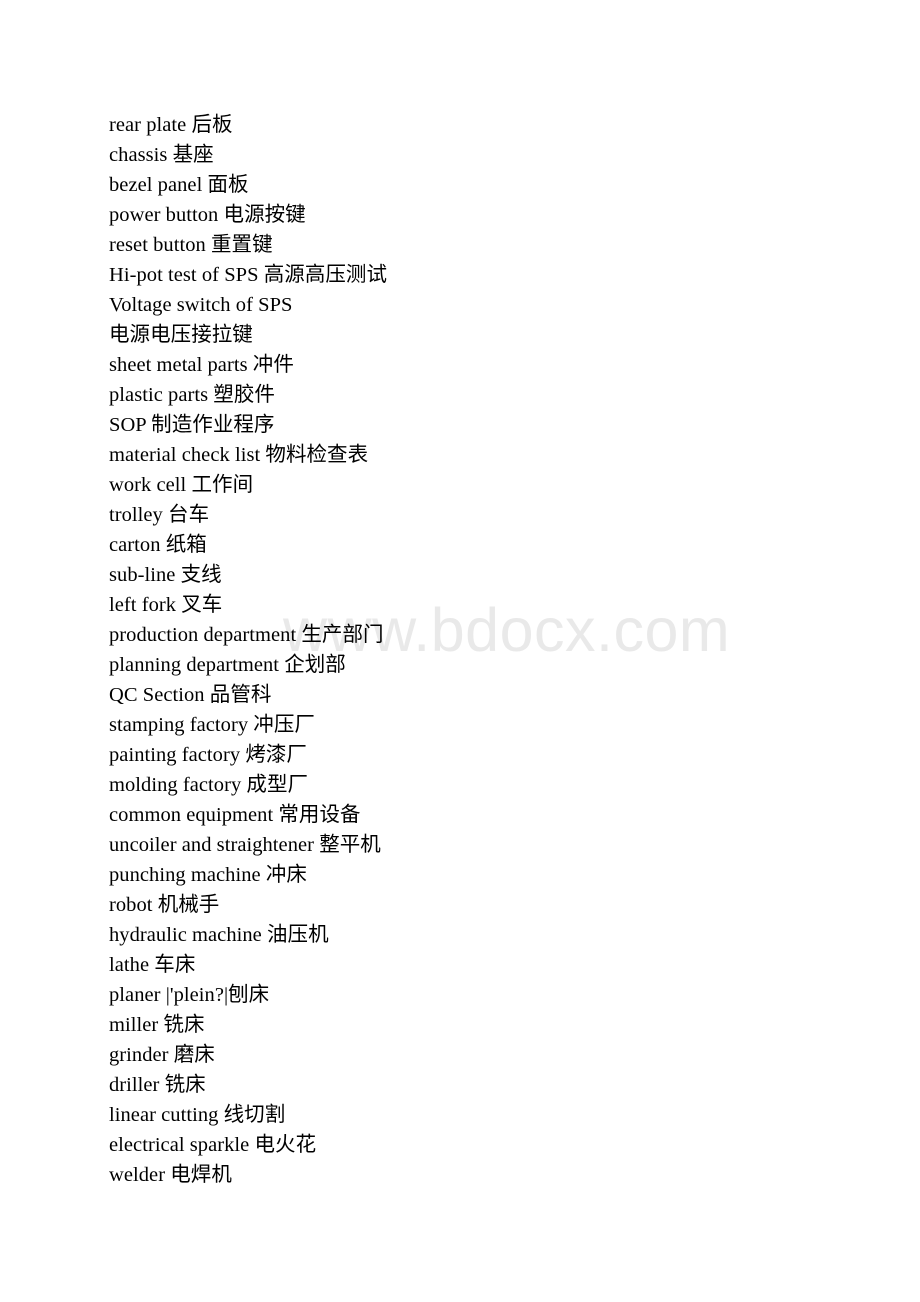 This screenshot has height=1302, width=920. Describe the element at coordinates (248, 275) in the screenshot. I see `glossary-line: Hi-pot test of SPS 高源高压测试` at that location.